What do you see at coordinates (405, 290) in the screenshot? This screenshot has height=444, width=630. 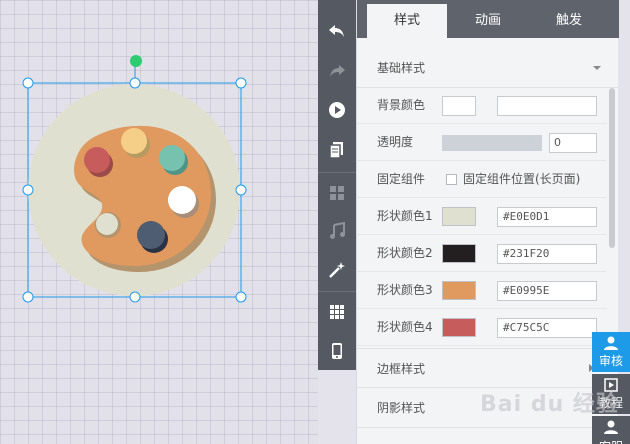 I see `field-label: 形状颜色3` at bounding box center [405, 290].